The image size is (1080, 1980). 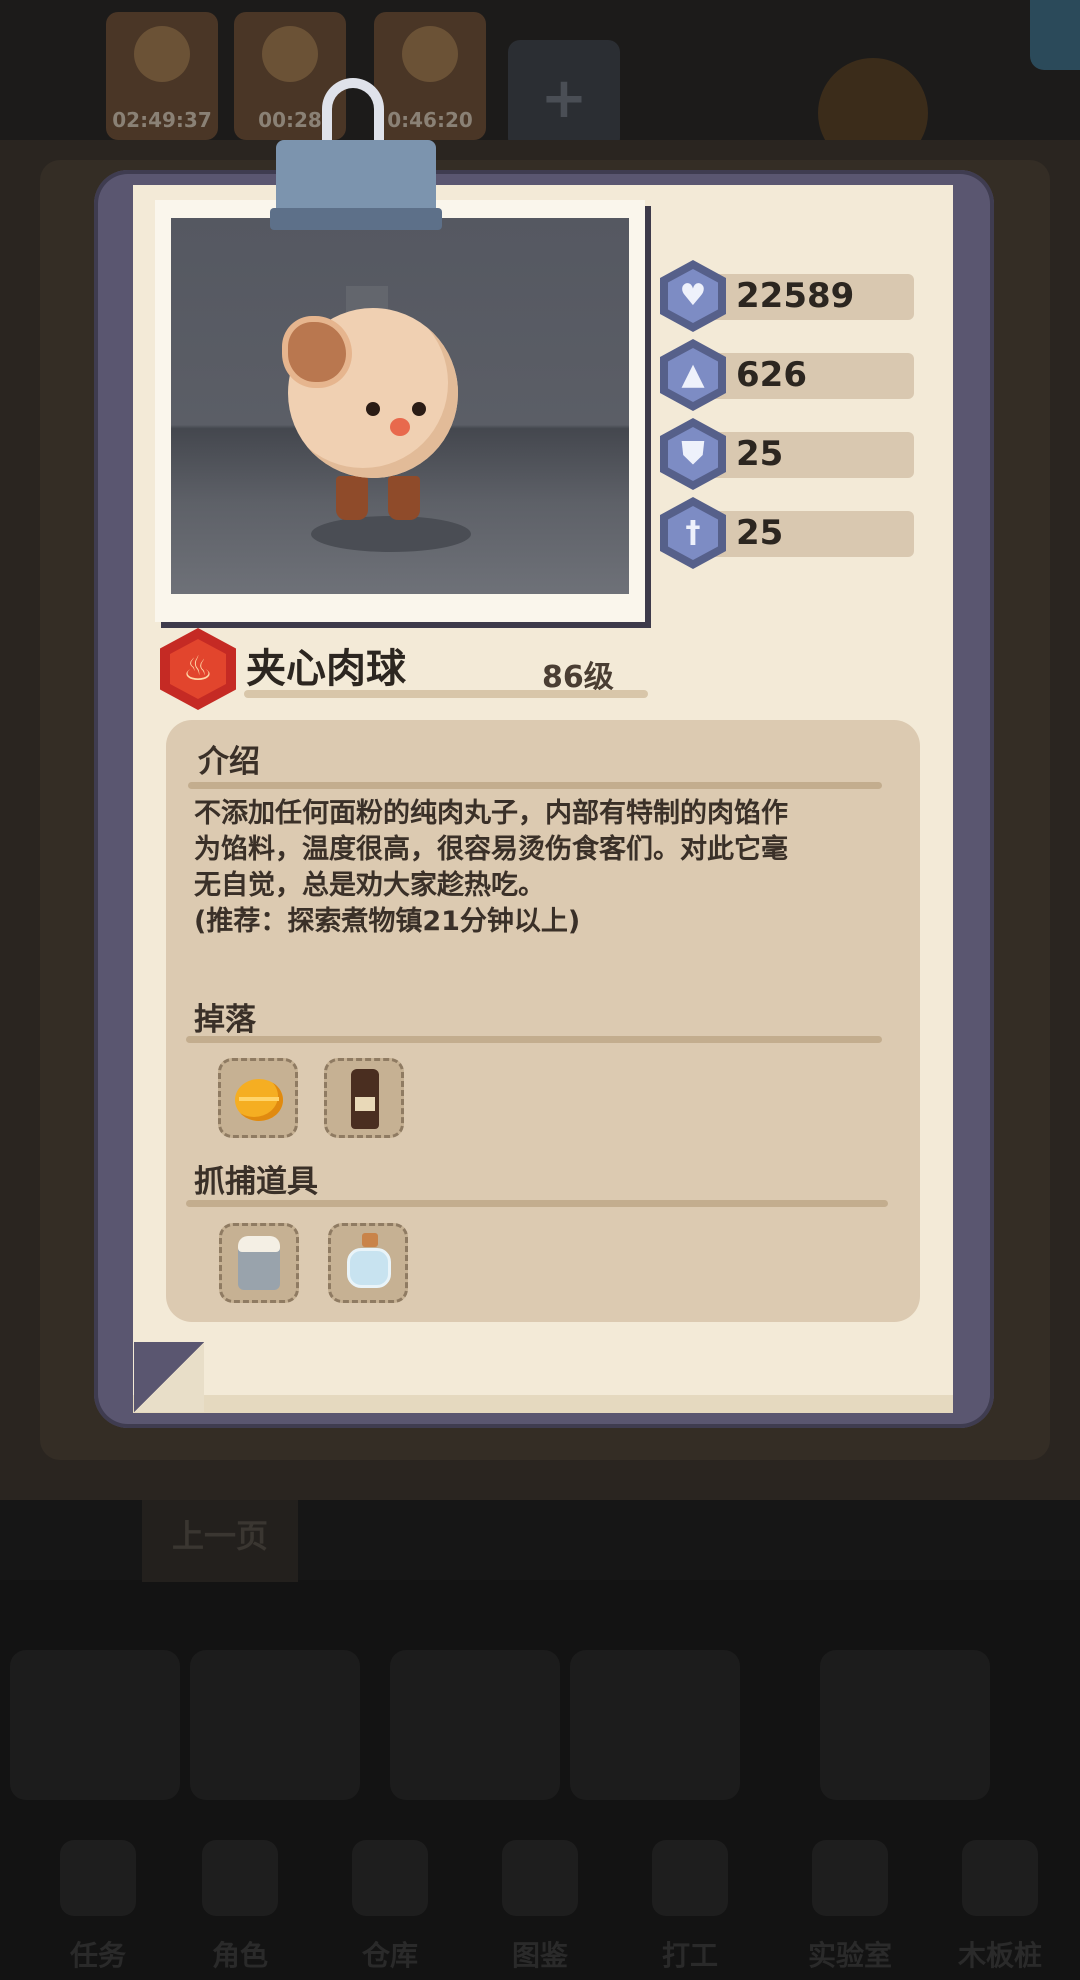 What do you see at coordinates (239, 1955) in the screenshot?
I see `nav-label: 角色` at bounding box center [239, 1955].